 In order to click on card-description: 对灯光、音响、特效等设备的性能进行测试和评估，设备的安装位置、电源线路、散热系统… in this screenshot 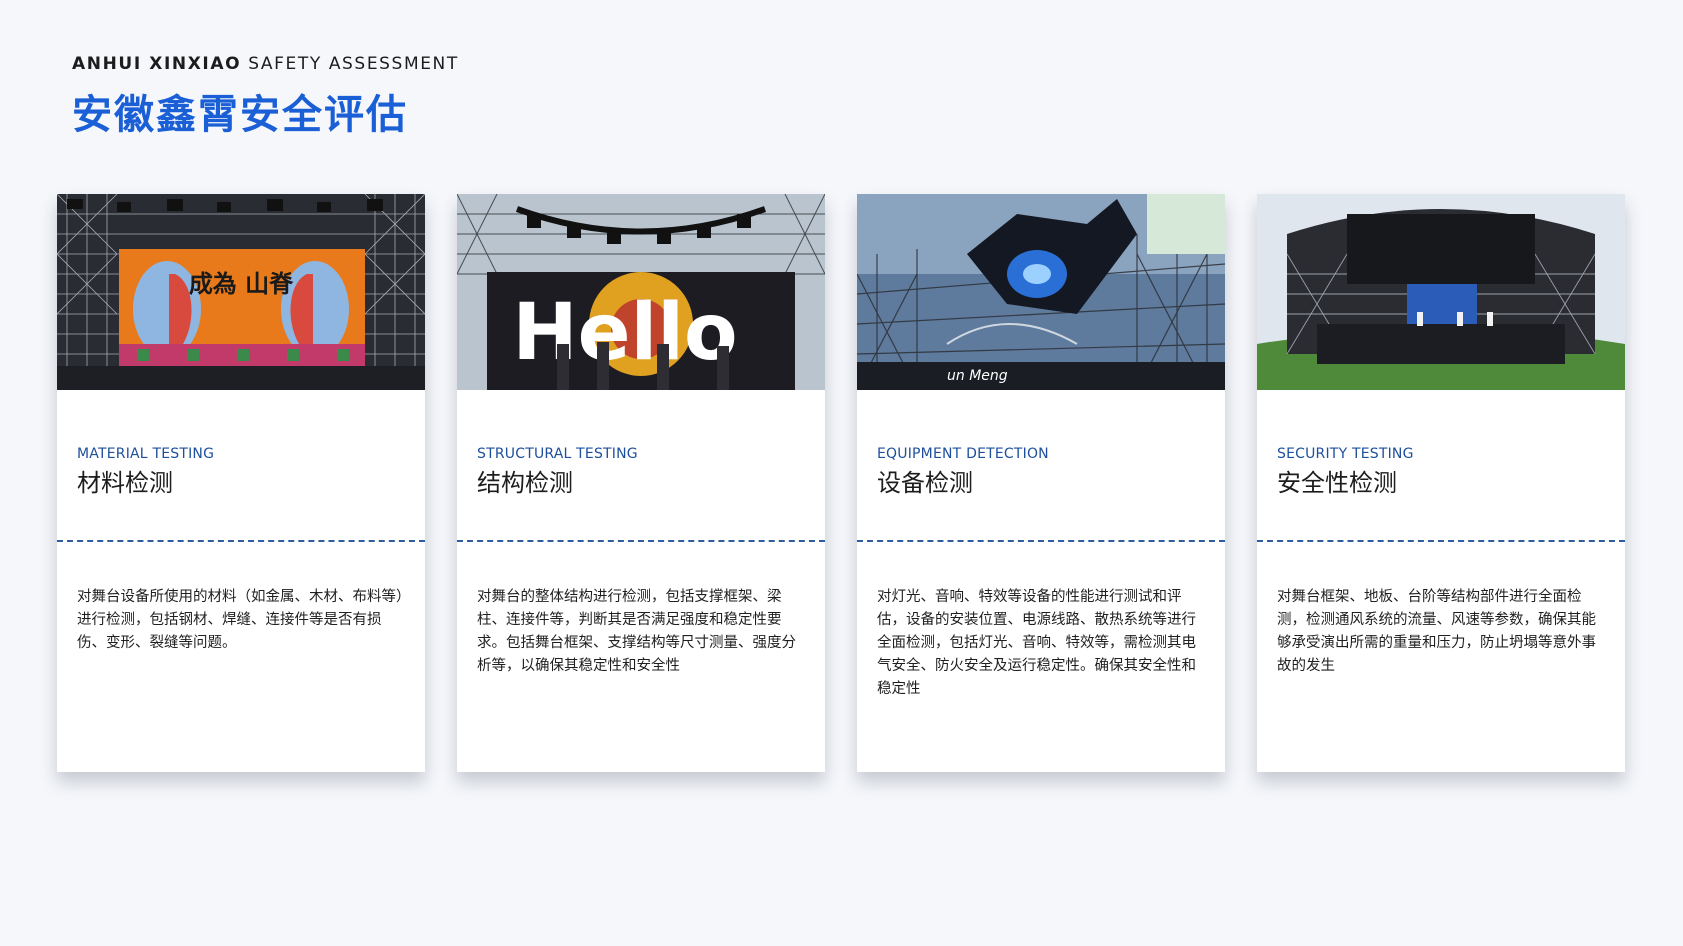, I will do `click(1036, 643)`.